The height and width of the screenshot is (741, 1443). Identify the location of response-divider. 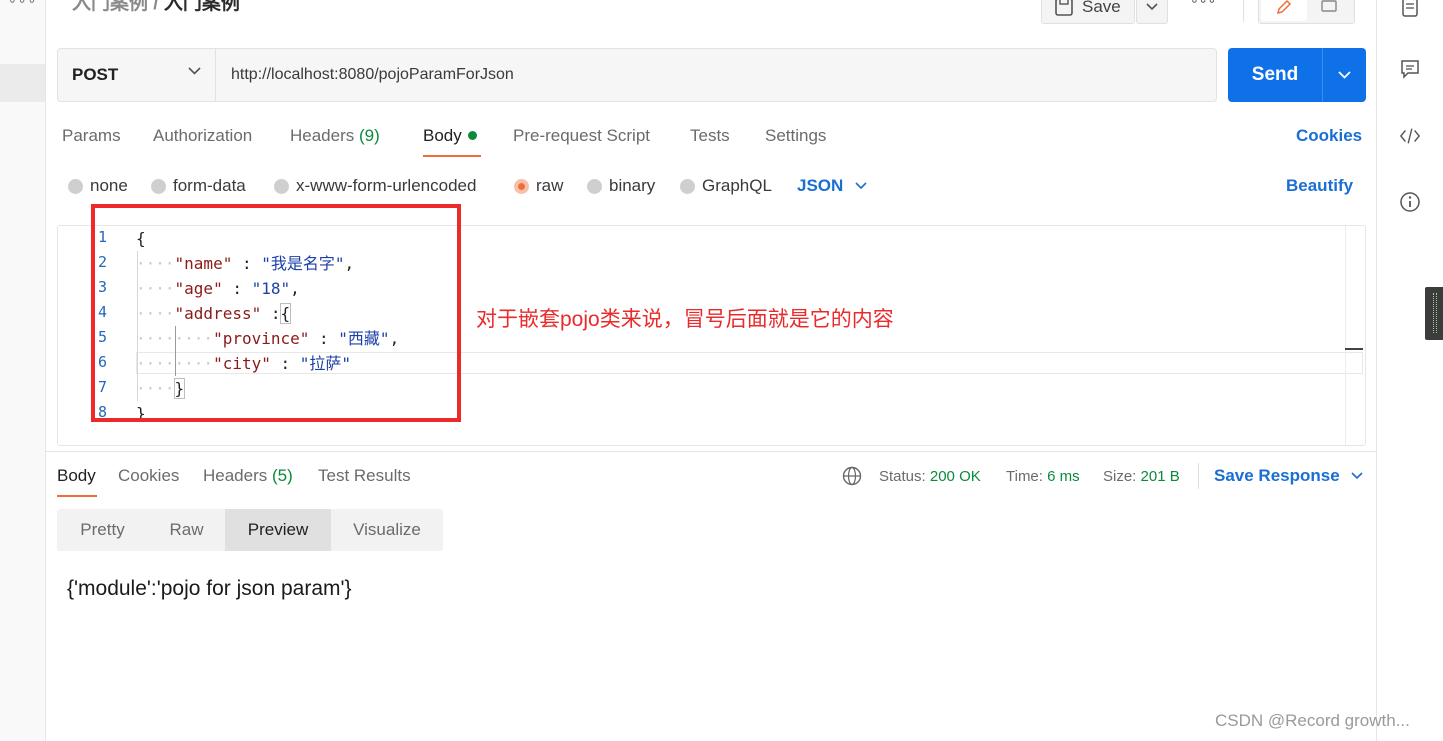
(711, 451).